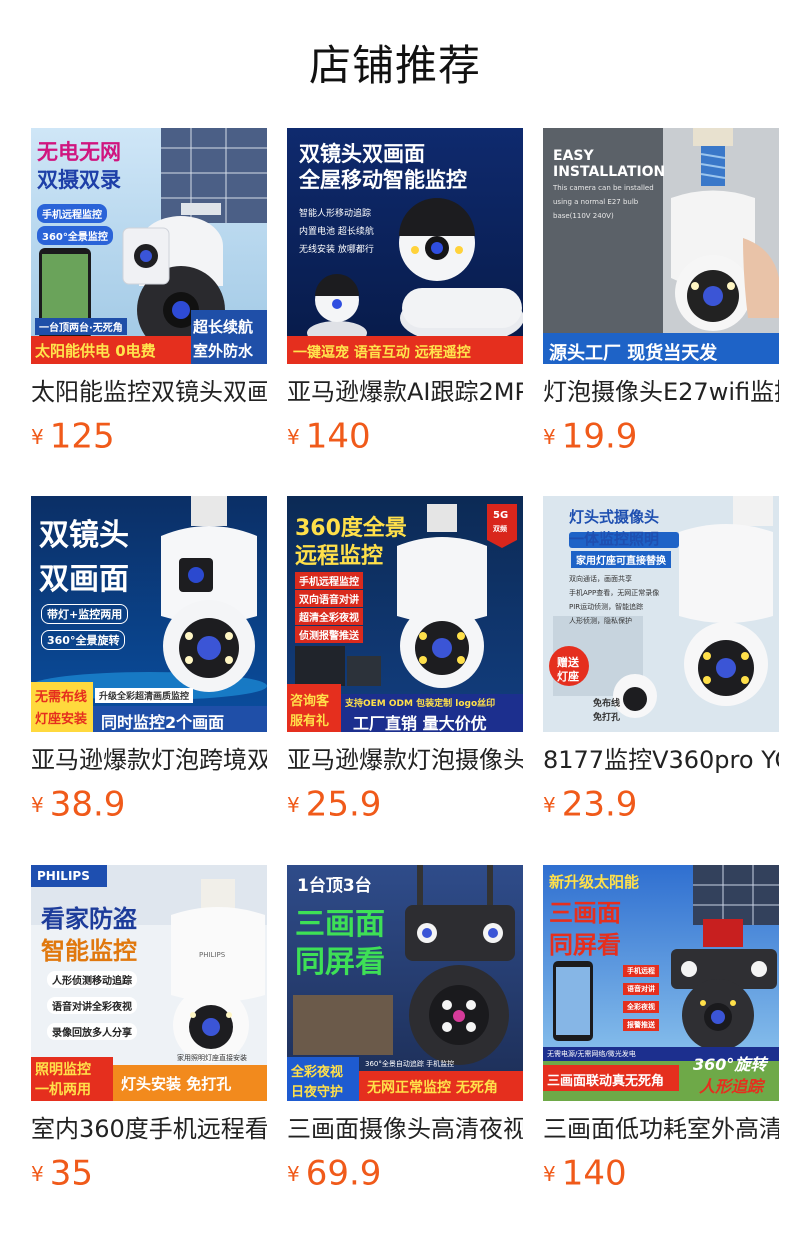 The image size is (790, 1234). What do you see at coordinates (568, 676) in the screenshot?
I see `image-badge: 灯座` at bounding box center [568, 676].